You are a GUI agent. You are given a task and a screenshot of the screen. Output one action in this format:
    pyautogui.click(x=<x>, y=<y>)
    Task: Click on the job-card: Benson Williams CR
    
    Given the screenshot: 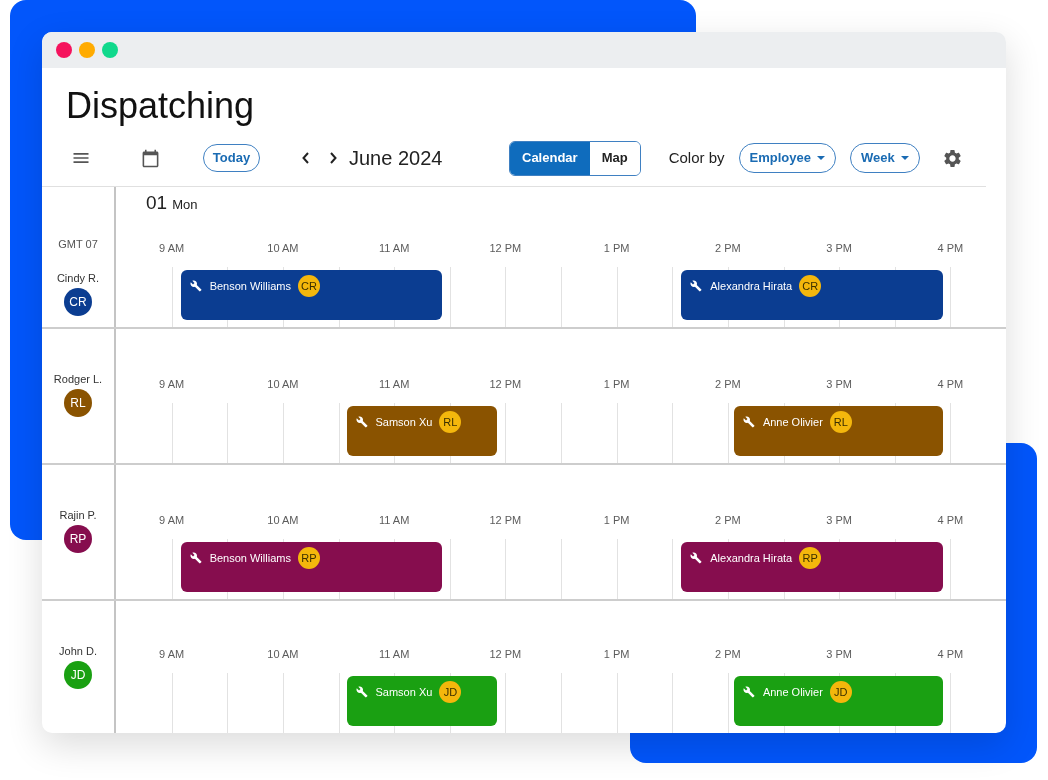 What is the action you would take?
    pyautogui.click(x=311, y=295)
    